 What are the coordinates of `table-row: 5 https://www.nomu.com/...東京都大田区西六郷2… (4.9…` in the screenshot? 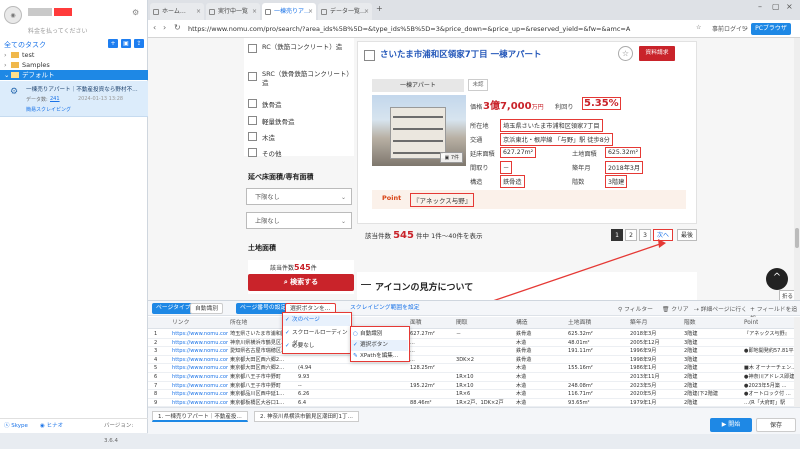 It's located at (471, 368).